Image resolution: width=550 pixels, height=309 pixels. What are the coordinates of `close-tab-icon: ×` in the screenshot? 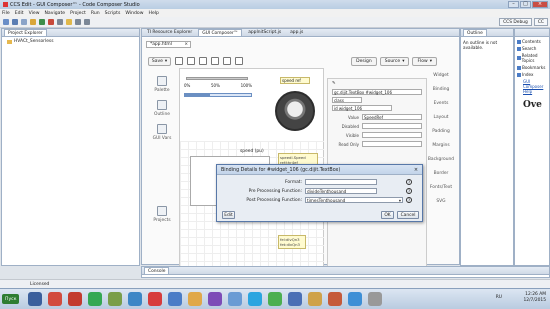 It's located at (186, 44).